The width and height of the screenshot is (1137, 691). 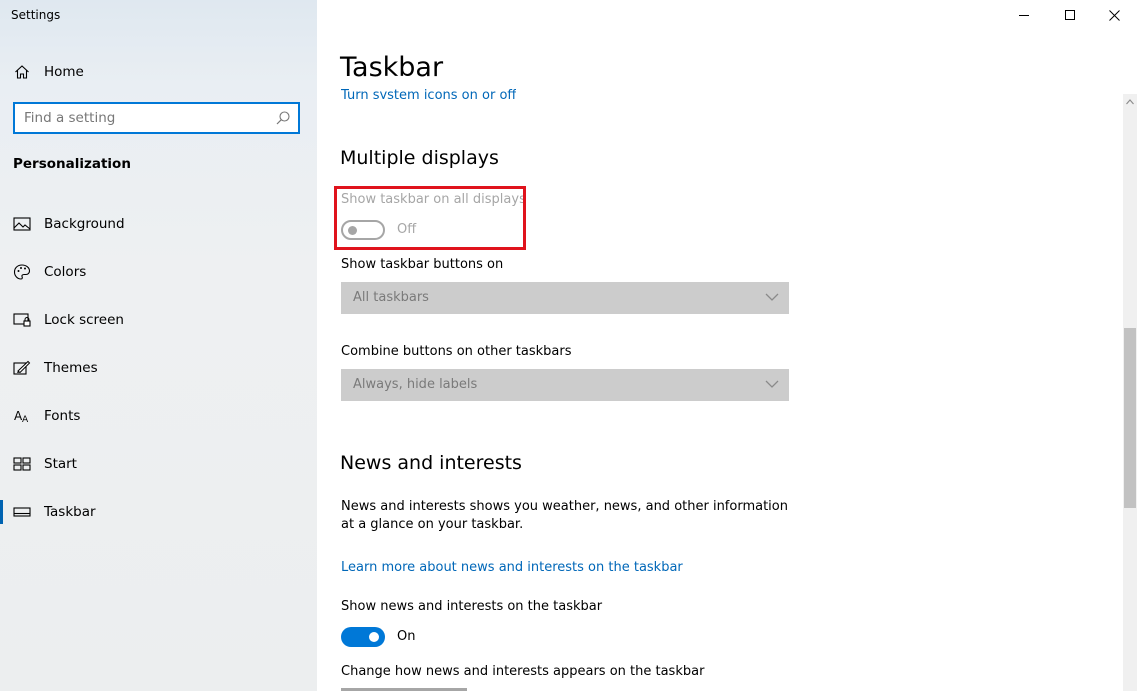 I want to click on combine-value: Always, hide labels, so click(x=415, y=384).